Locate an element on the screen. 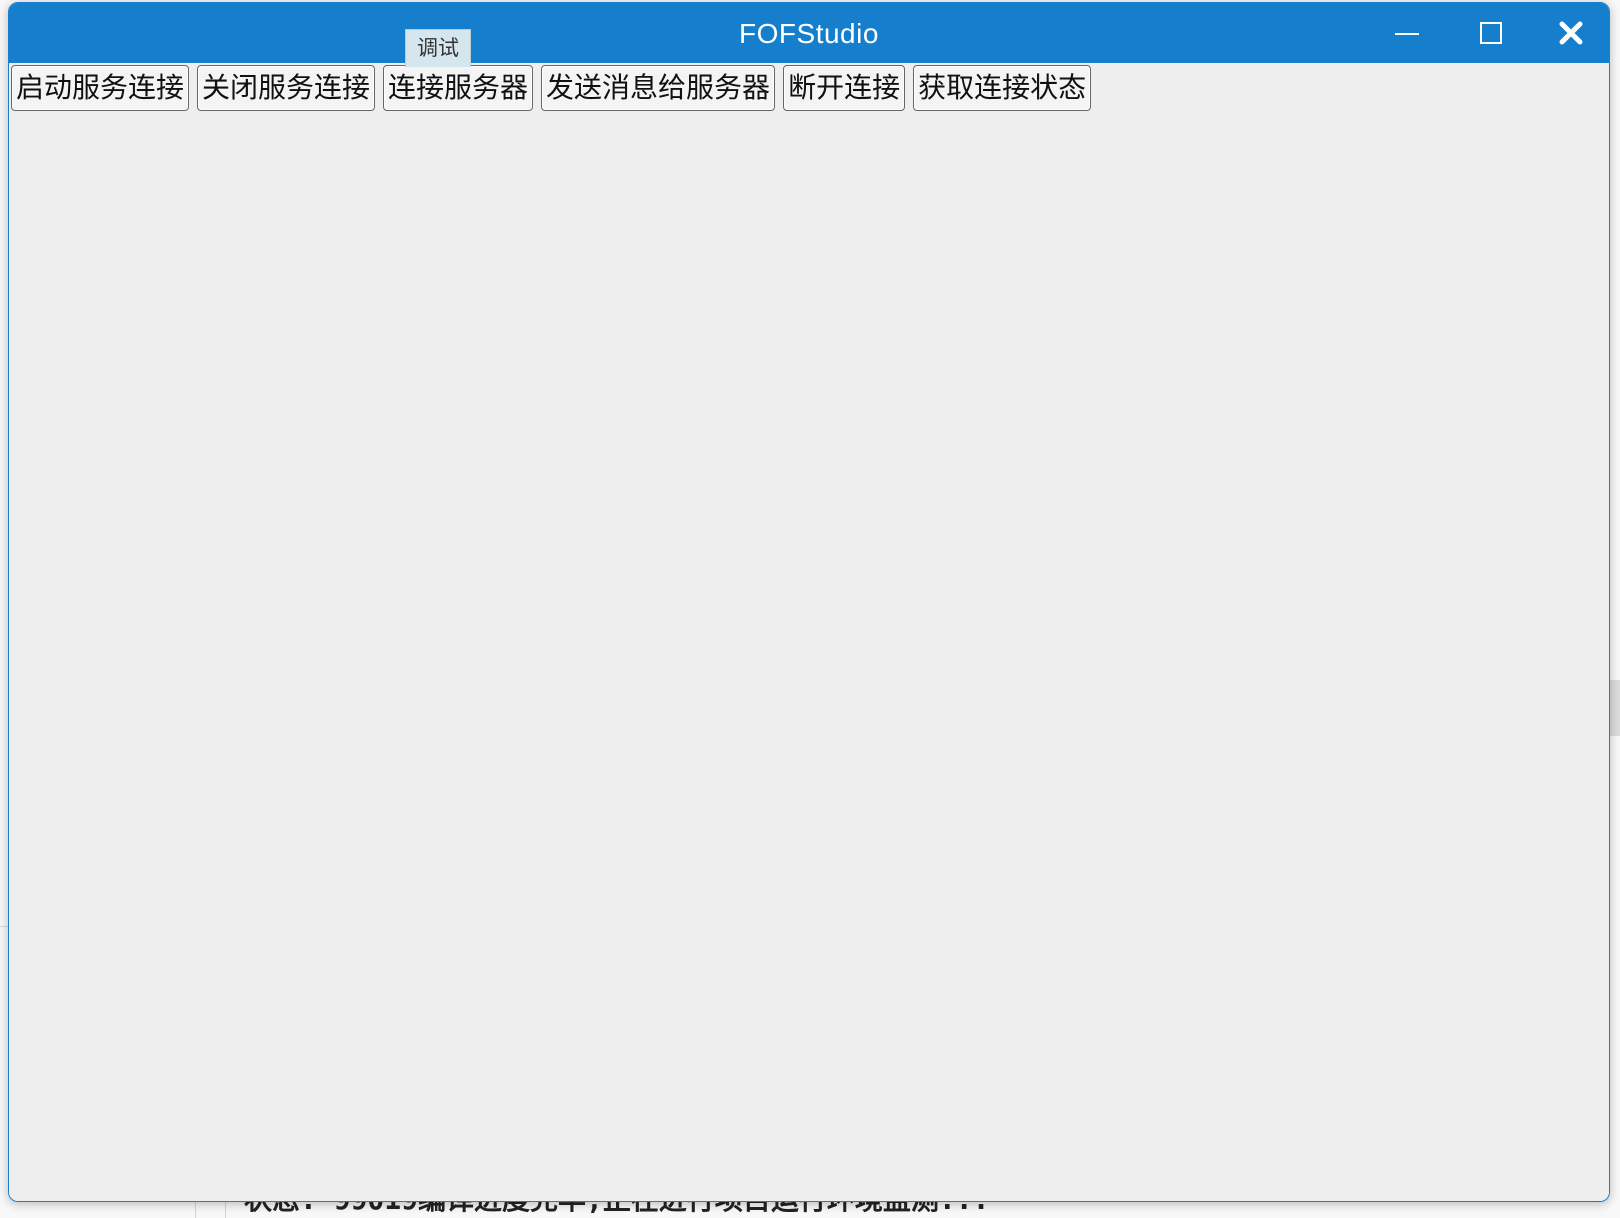 This screenshot has height=1218, width=1620. close-button is located at coordinates (1571, 34).